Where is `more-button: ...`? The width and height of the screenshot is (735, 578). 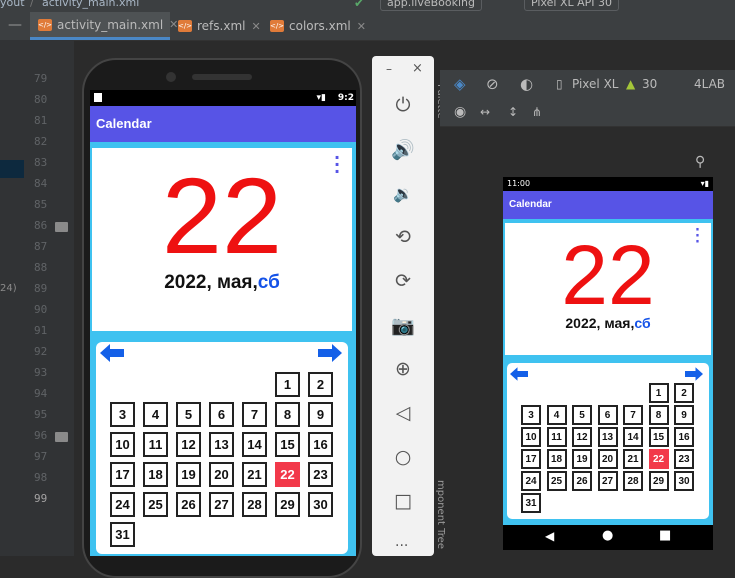 more-button: ... is located at coordinates (401, 542).